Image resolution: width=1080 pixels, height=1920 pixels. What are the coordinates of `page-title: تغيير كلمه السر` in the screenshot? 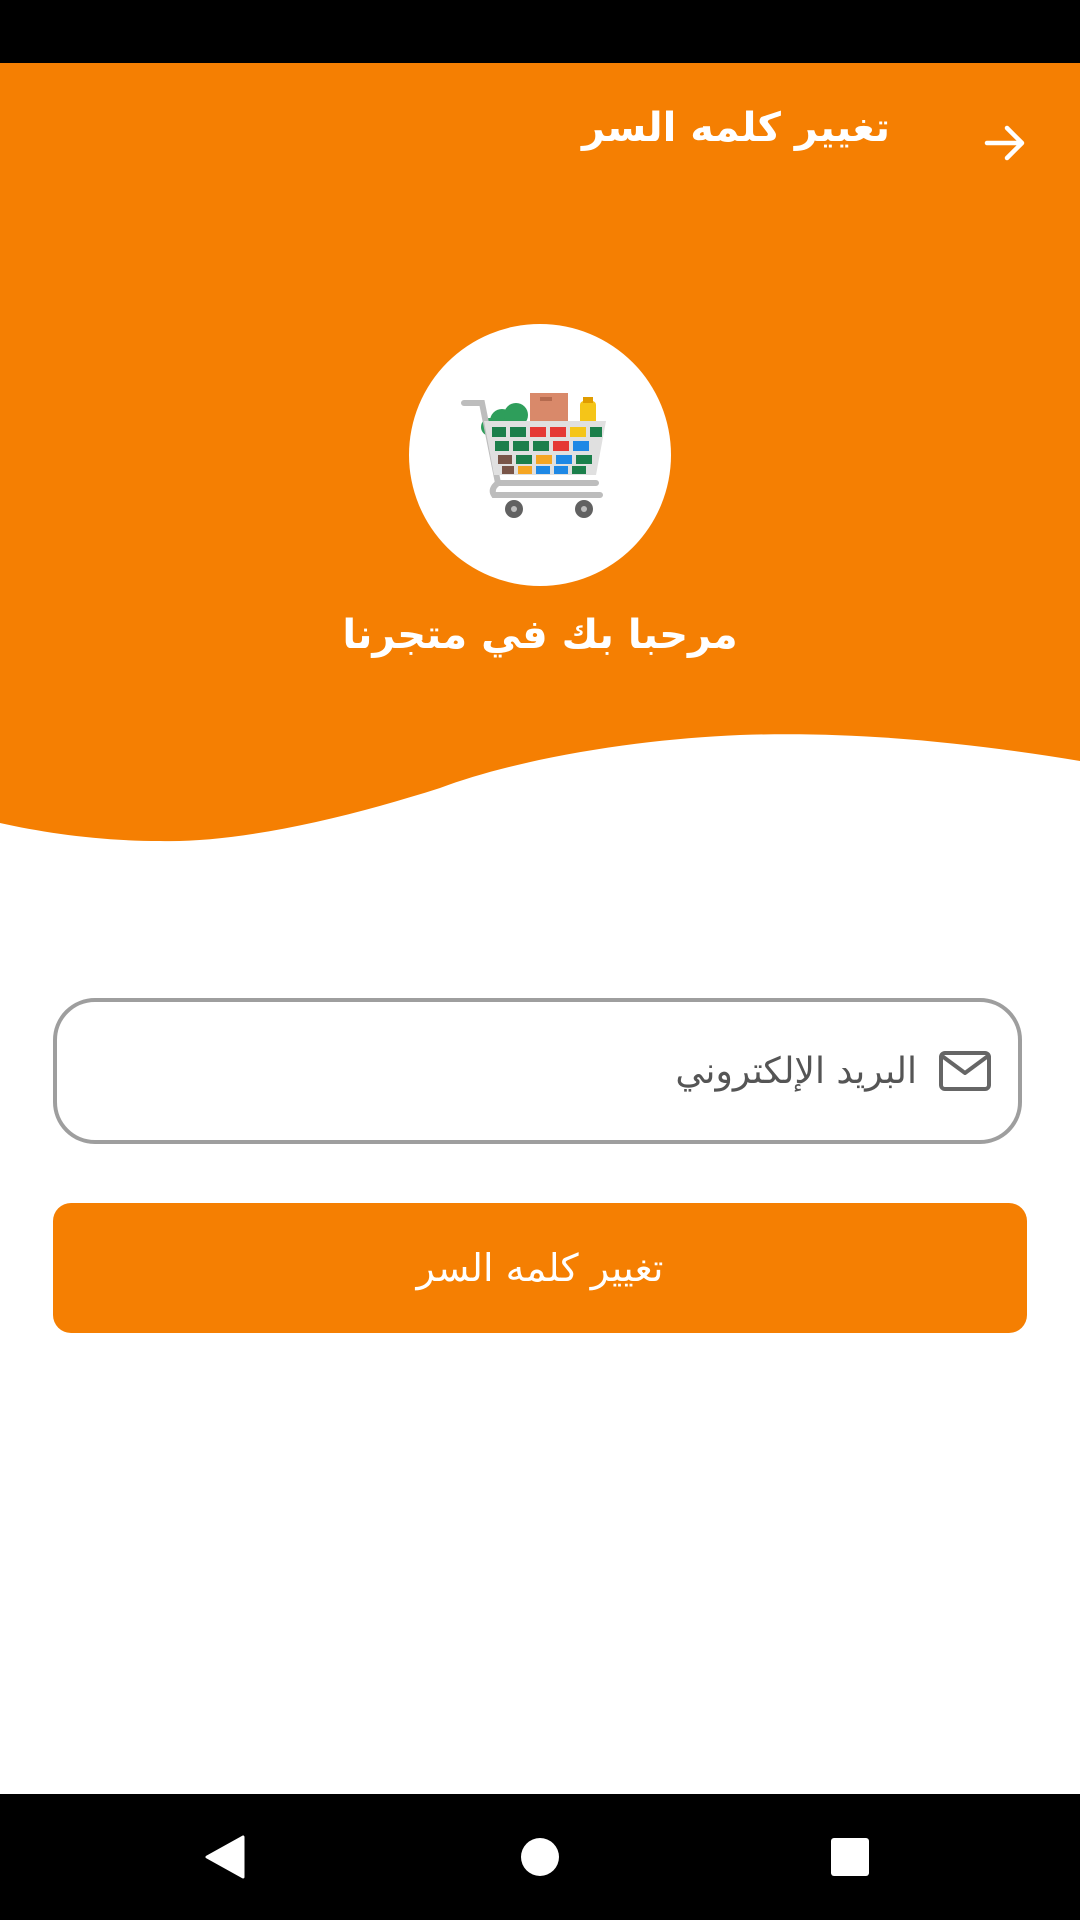 It's located at (736, 128).